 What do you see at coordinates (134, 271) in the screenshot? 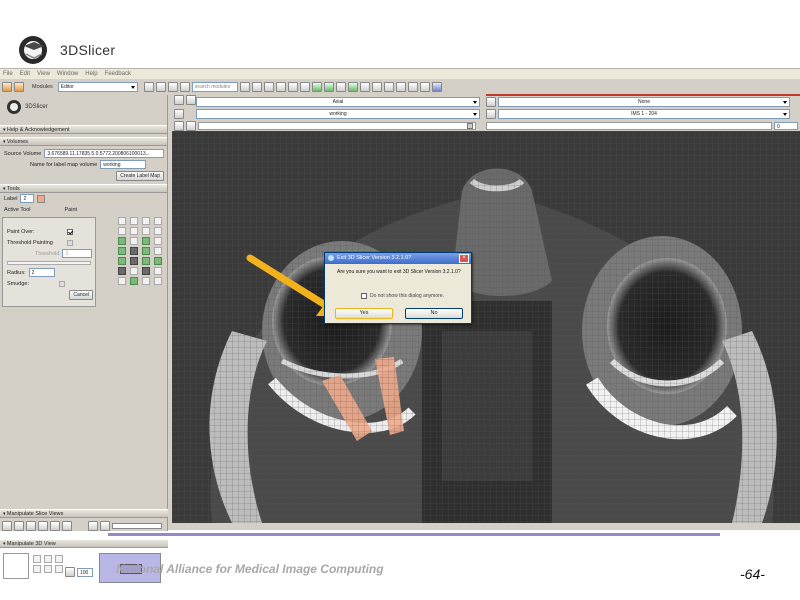
I see `redo-effect-icon` at bounding box center [134, 271].